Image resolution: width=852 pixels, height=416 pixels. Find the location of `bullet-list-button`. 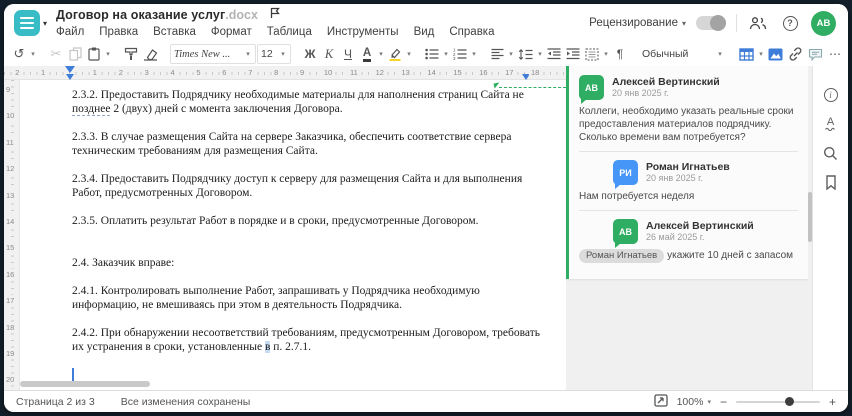

bullet-list-button is located at coordinates (432, 54).